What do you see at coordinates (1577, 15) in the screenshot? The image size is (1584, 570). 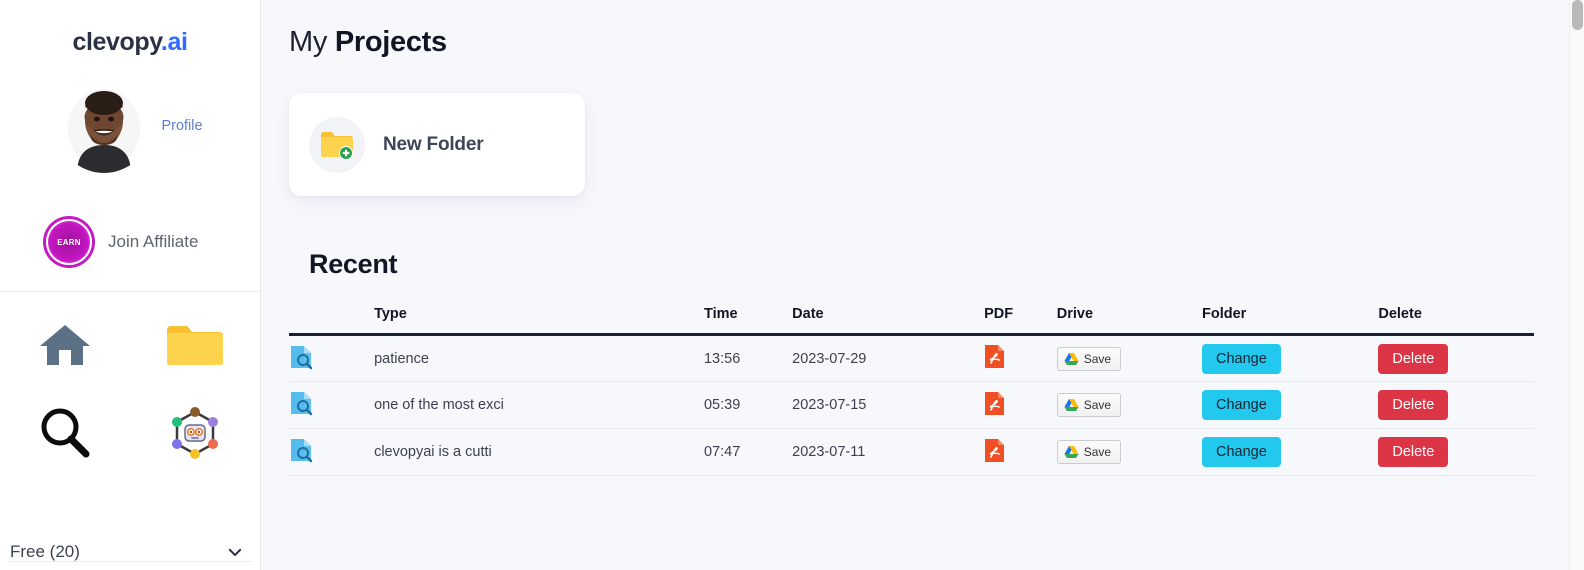 I see `scrollbar-thumb` at bounding box center [1577, 15].